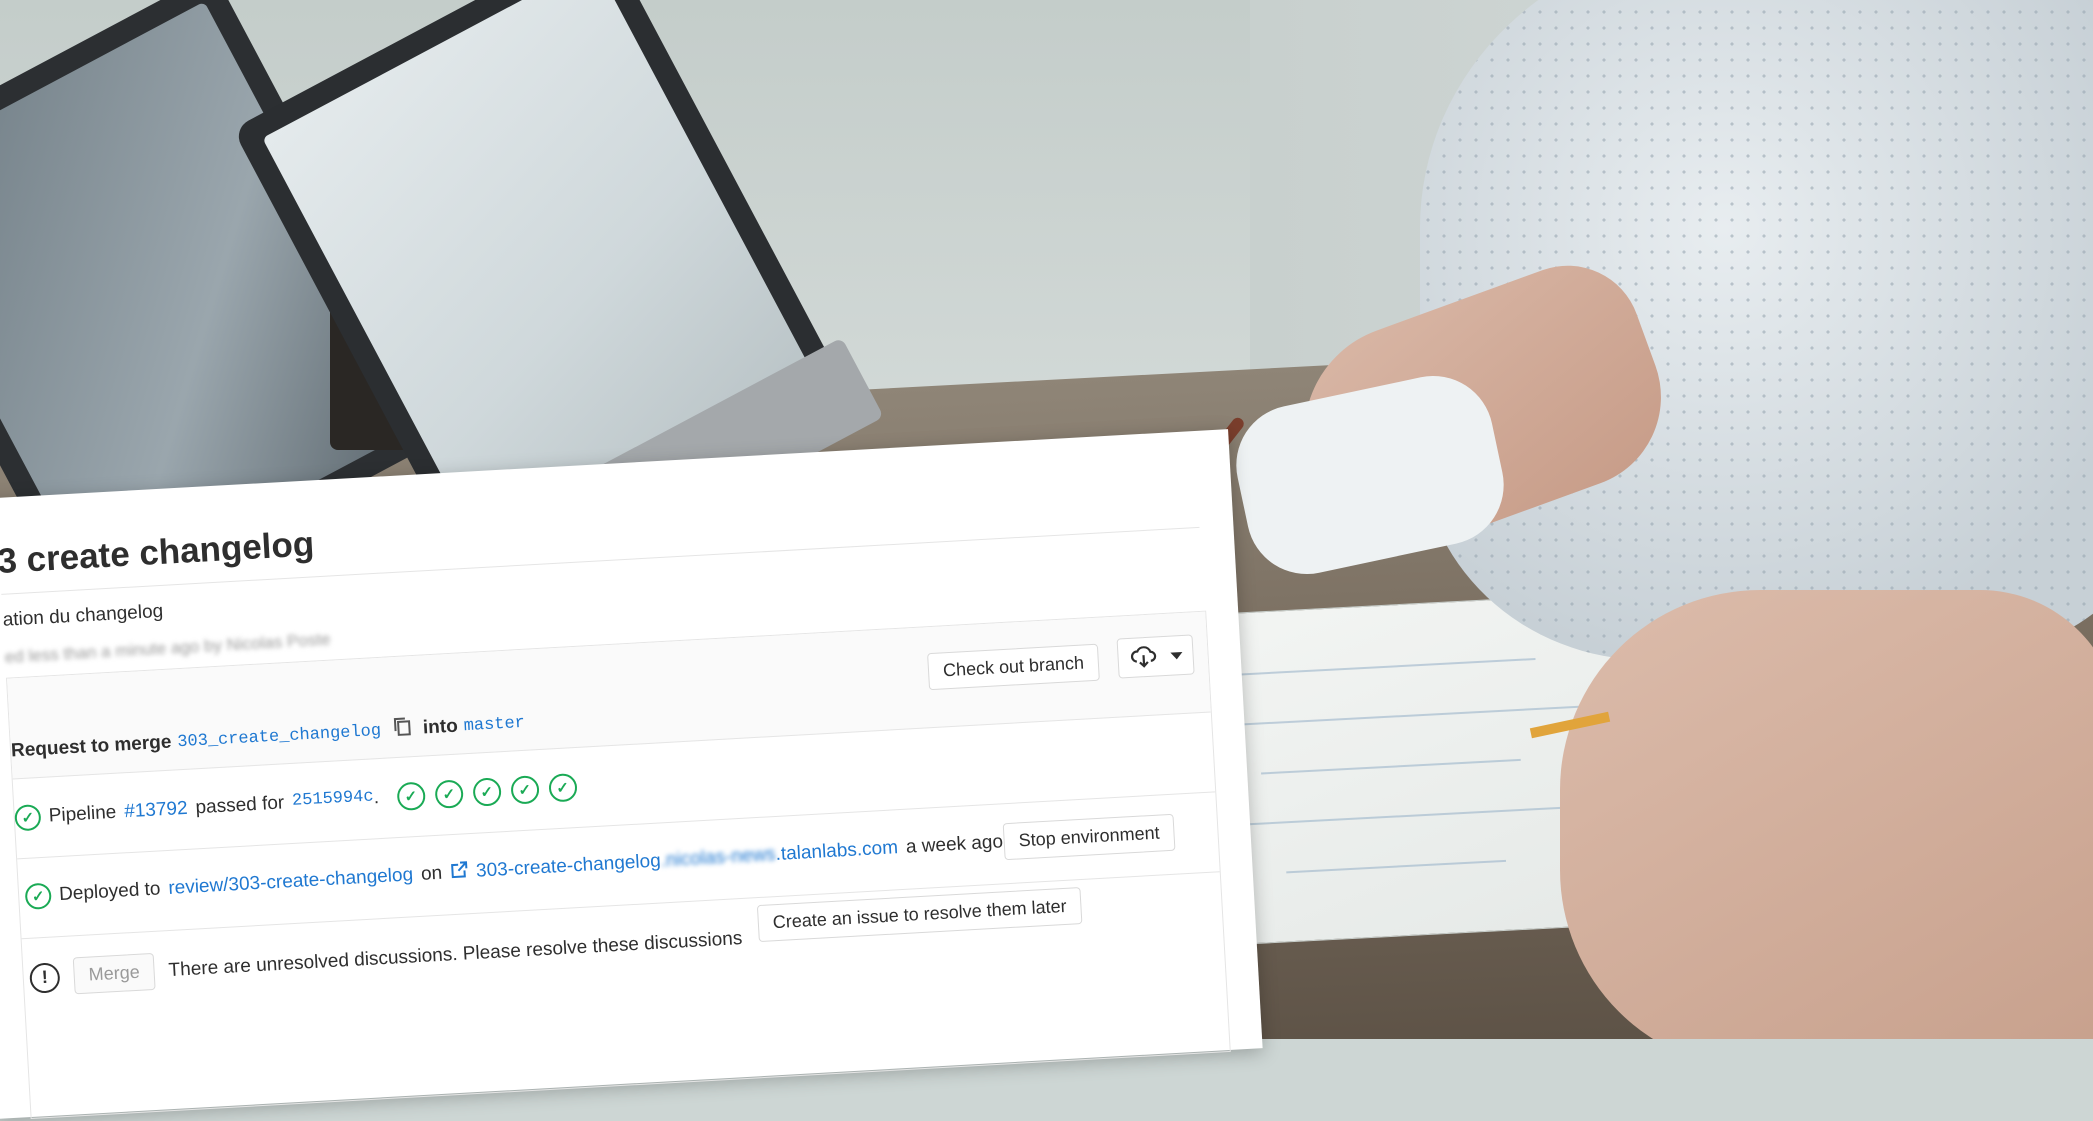  Describe the element at coordinates (401, 729) in the screenshot. I see `copy-branch-icon` at that location.